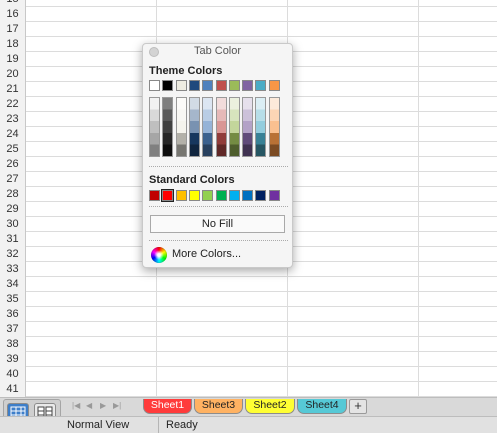 This screenshot has height=433, width=497. What do you see at coordinates (248, 14) in the screenshot?
I see `grid-row: 16` at bounding box center [248, 14].